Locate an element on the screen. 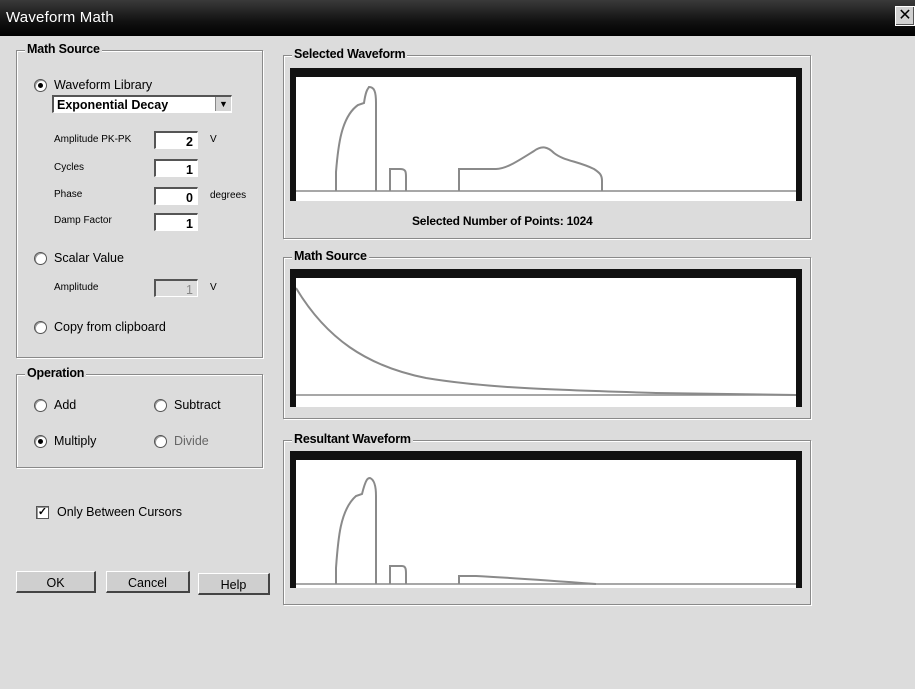 The height and width of the screenshot is (689, 915). only-between-cursors-label: Only Between Cursors is located at coordinates (120, 512).